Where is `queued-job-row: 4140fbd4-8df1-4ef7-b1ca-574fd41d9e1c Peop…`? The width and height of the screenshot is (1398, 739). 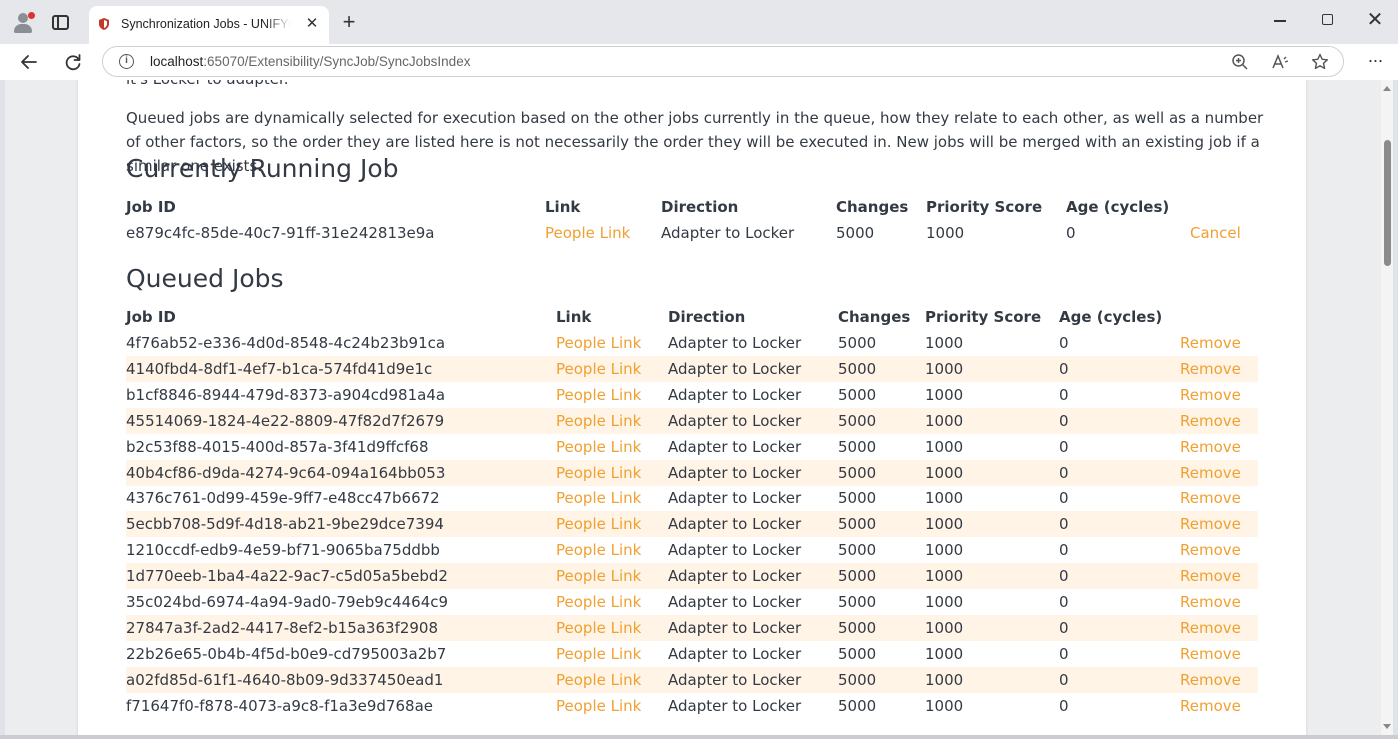
queued-job-row: 4140fbd4-8df1-4ef7-b1ca-574fd41d9e1c Peop… is located at coordinates (692, 368).